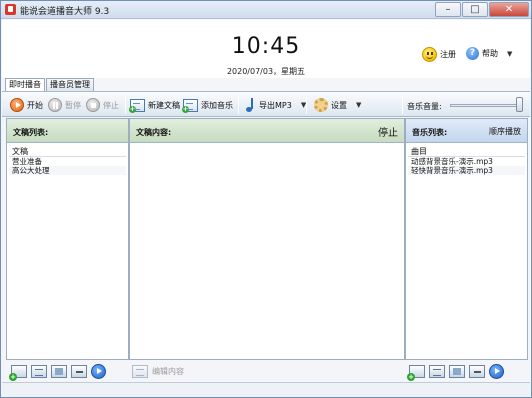  What do you see at coordinates (67, 170) in the screenshot?
I see `list-item: 高公大处理` at bounding box center [67, 170].